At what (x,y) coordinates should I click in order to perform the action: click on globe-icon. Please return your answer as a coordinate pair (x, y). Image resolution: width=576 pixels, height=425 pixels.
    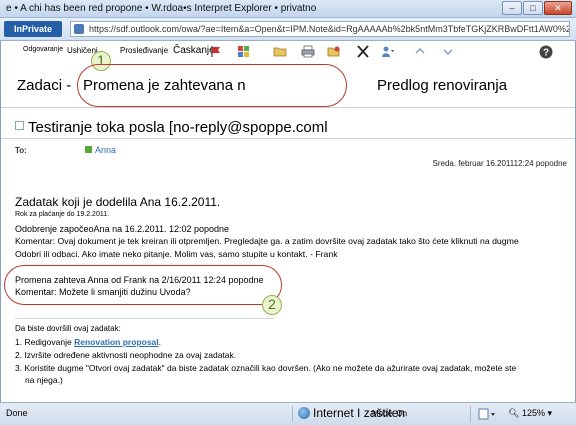
    Looking at the image, I should click on (304, 413).